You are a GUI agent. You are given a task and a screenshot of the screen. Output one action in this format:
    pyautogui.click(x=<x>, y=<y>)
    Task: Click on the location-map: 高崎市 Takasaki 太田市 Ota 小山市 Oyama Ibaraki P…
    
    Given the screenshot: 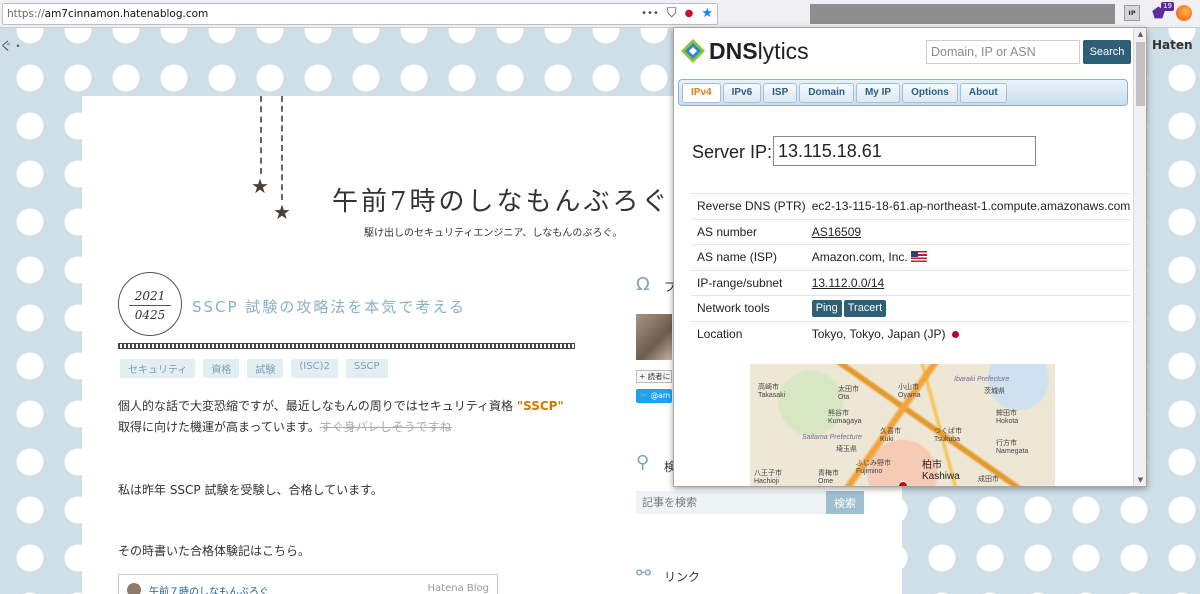 What is the action you would take?
    pyautogui.click(x=902, y=425)
    